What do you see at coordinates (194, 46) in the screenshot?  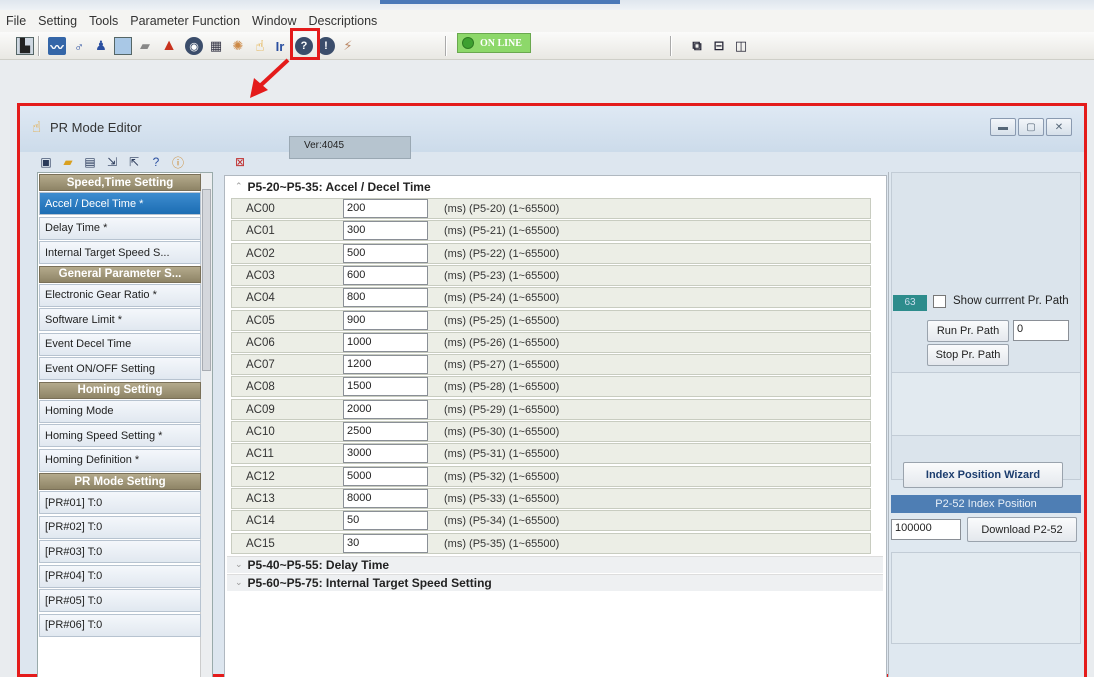 I see `io-icon: ◉` at bounding box center [194, 46].